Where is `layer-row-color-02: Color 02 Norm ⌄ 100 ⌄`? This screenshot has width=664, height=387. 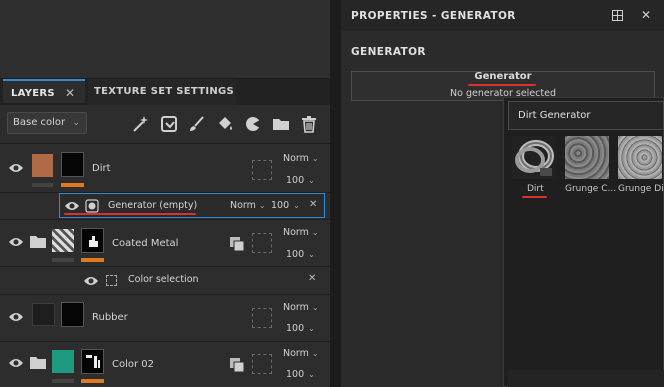 layer-row-color-02: Color 02 Norm ⌄ 100 ⌄ is located at coordinates (165, 364).